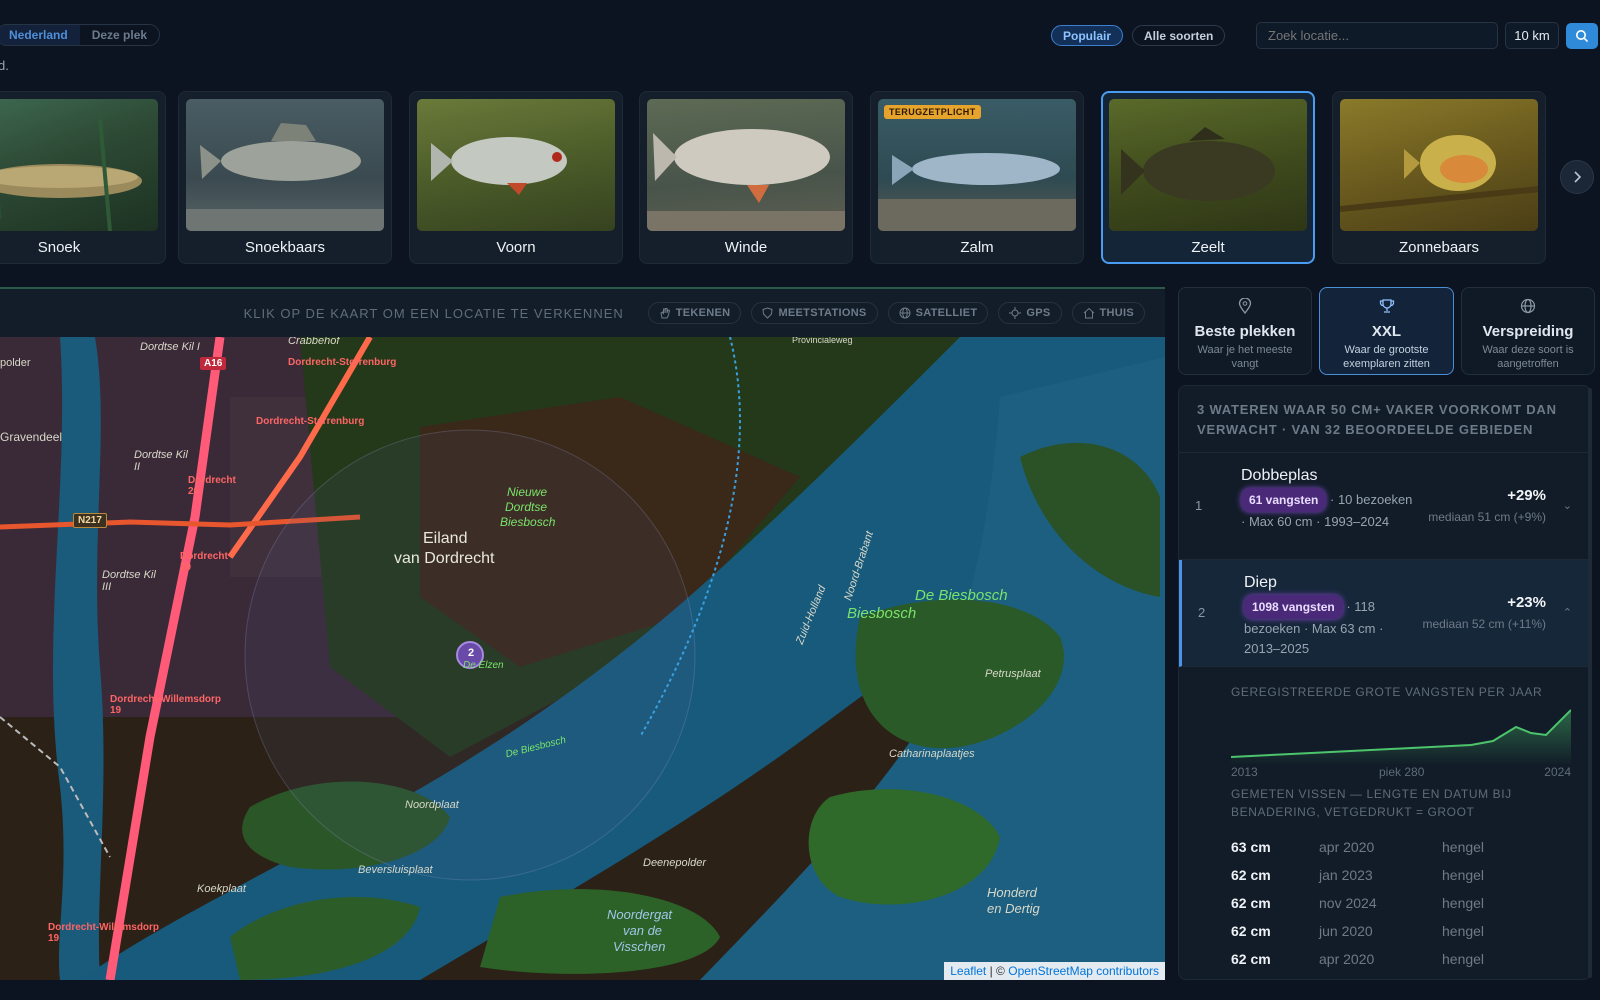 This screenshot has height=1000, width=1600. I want to click on home-tool-label: THUIS, so click(1116, 313).